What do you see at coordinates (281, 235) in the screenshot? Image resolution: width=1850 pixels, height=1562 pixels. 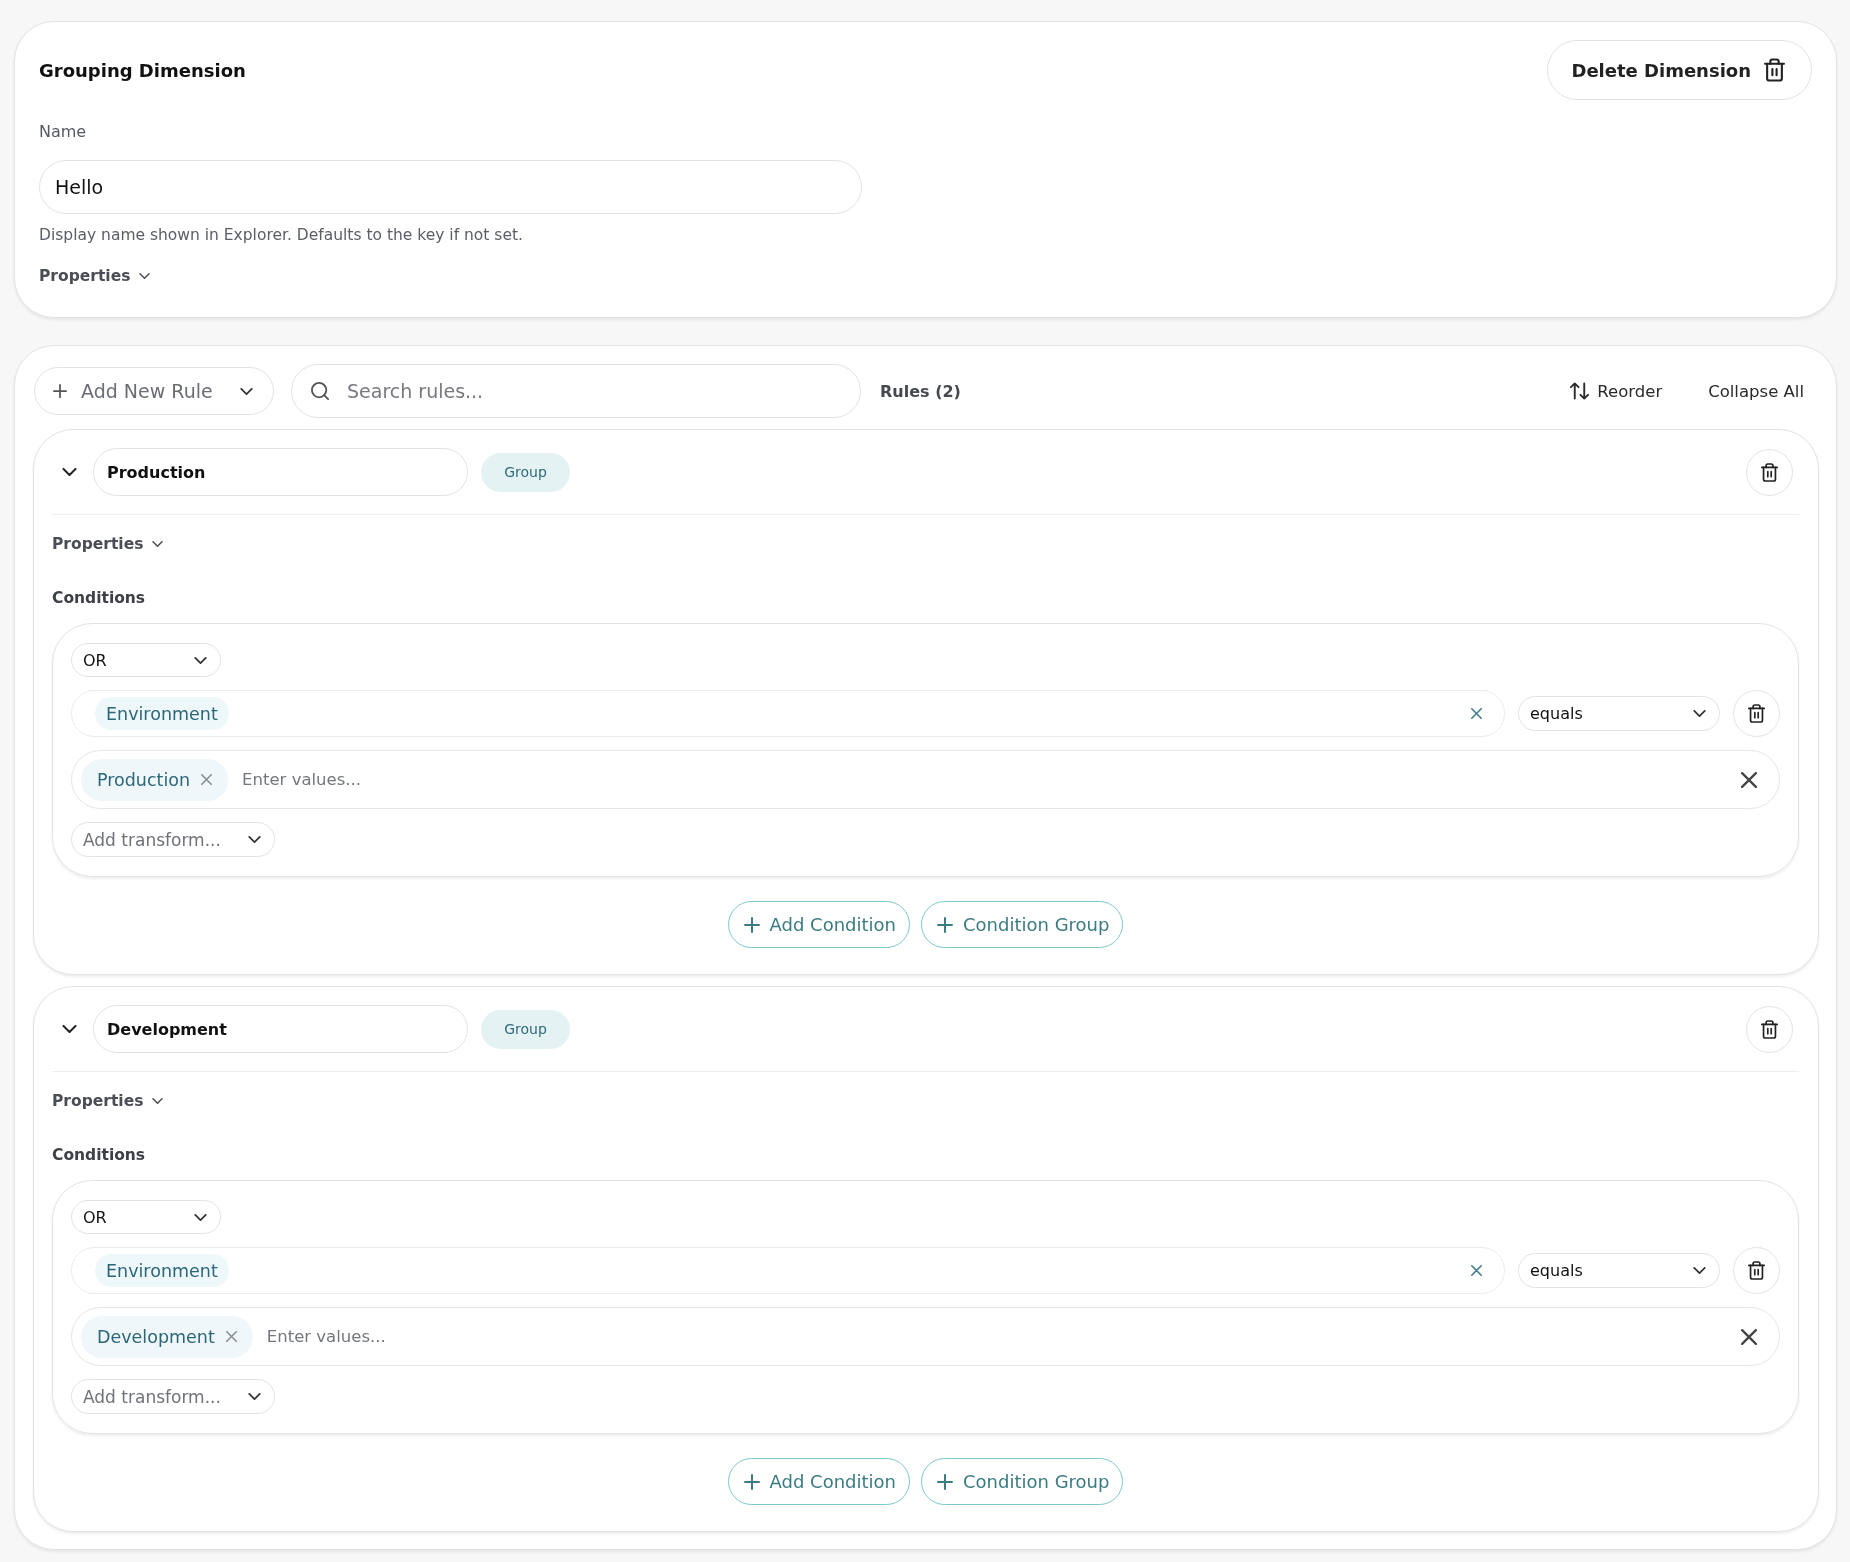 I see `name-help-text: Display name shown in Explorer. Defaults to the key if not set.` at bounding box center [281, 235].